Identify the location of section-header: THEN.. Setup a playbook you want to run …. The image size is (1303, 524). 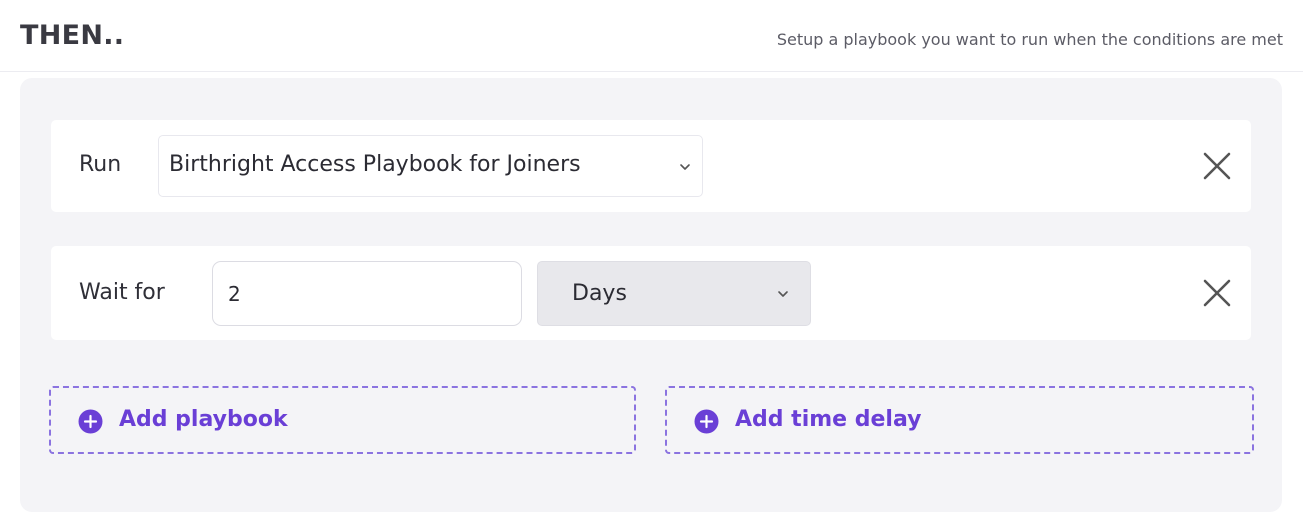
(651, 36).